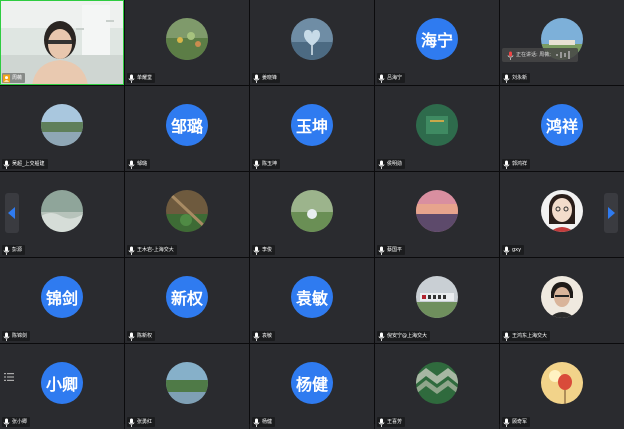 The width and height of the screenshot is (624, 429). Describe the element at coordinates (391, 78) in the screenshot. I see `participant-nameplate: 吕海宁` at that location.